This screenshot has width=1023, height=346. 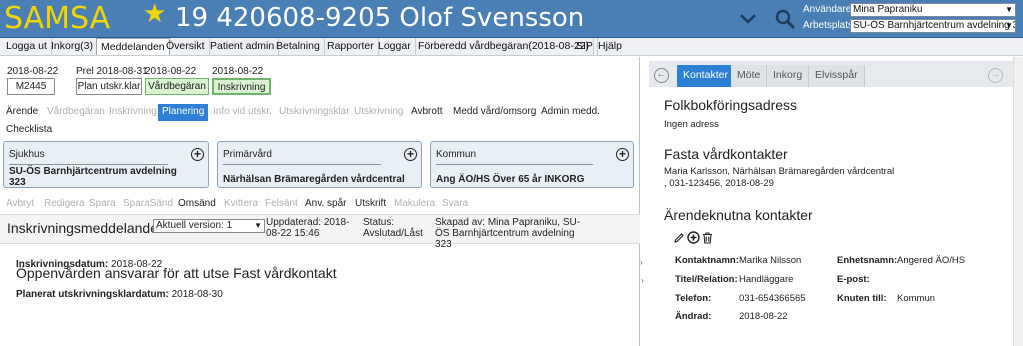 I want to click on menu-meddelanden: Meddelanden, so click(x=133, y=46).